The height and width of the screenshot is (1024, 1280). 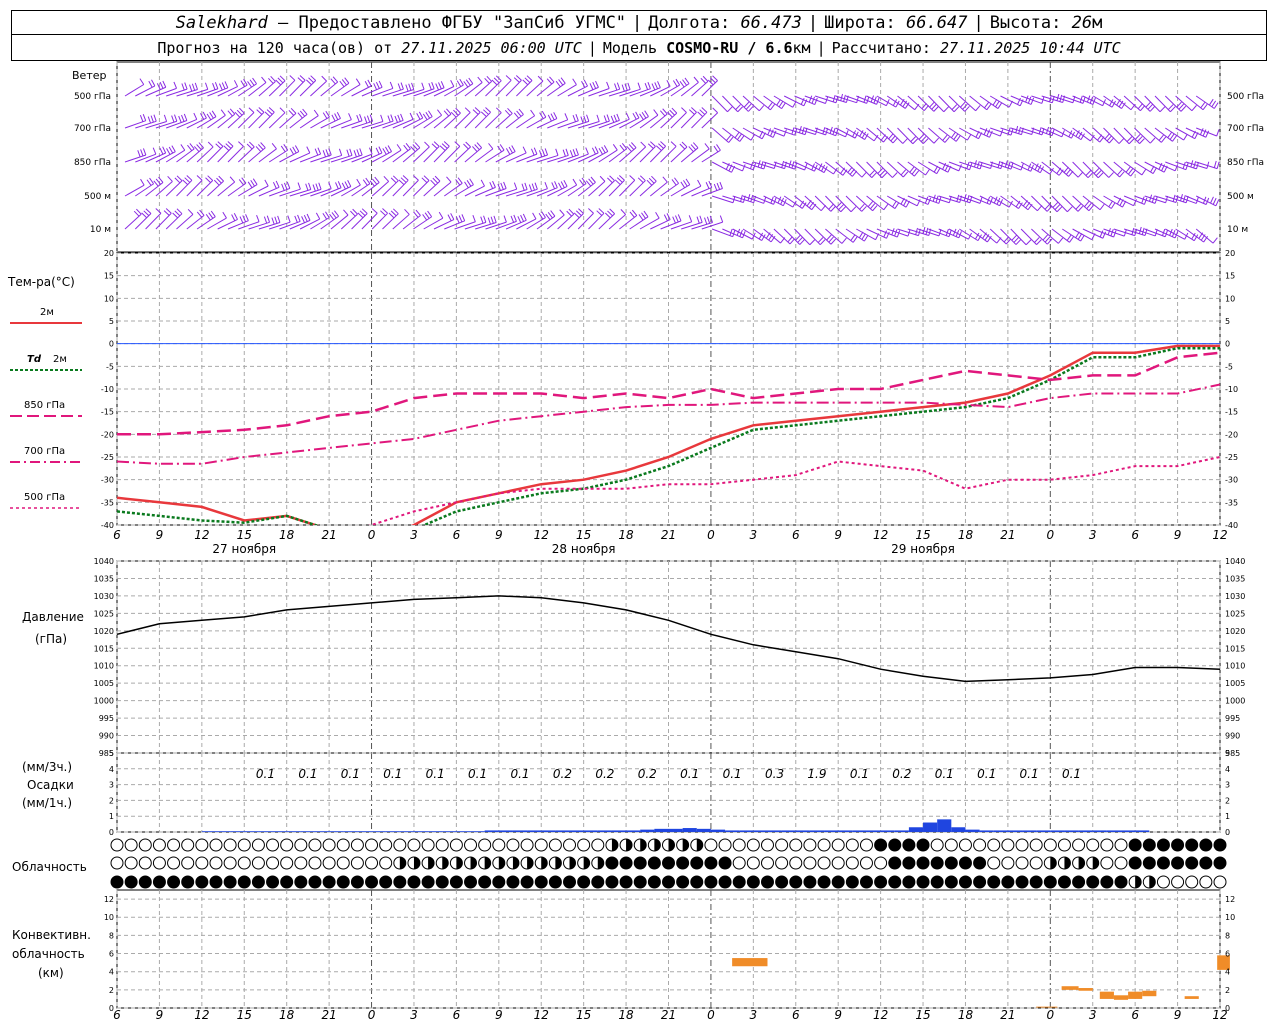 I want to click on temp-ytick-left: -15, so click(x=107, y=412).